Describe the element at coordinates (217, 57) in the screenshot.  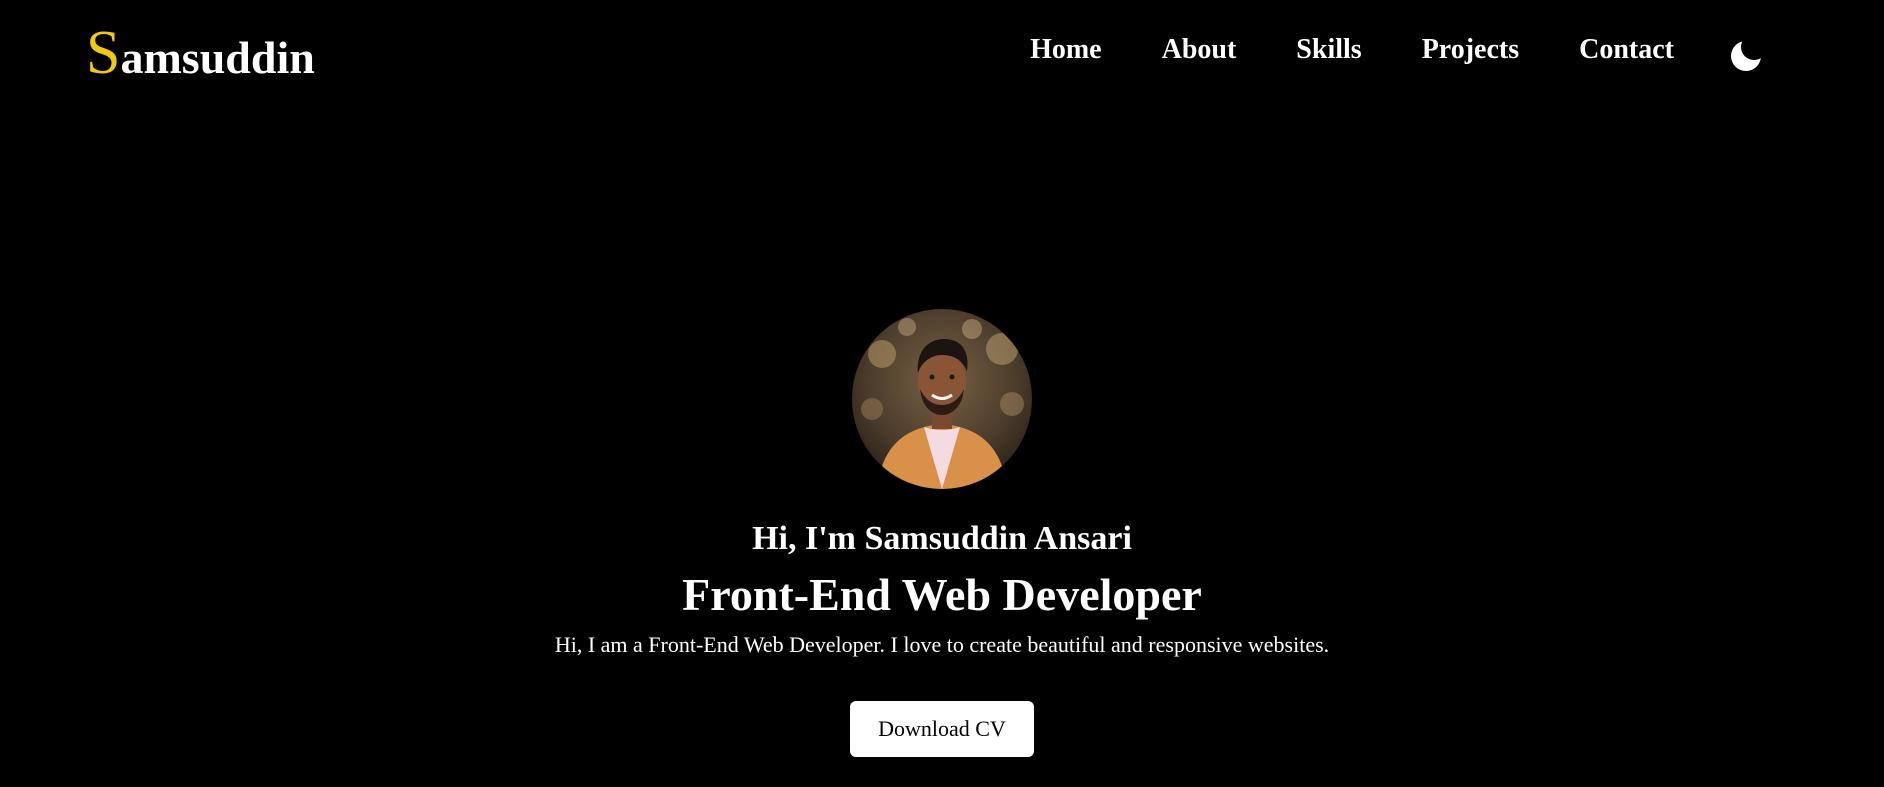
I see `brand-name-rest: amsuddin` at that location.